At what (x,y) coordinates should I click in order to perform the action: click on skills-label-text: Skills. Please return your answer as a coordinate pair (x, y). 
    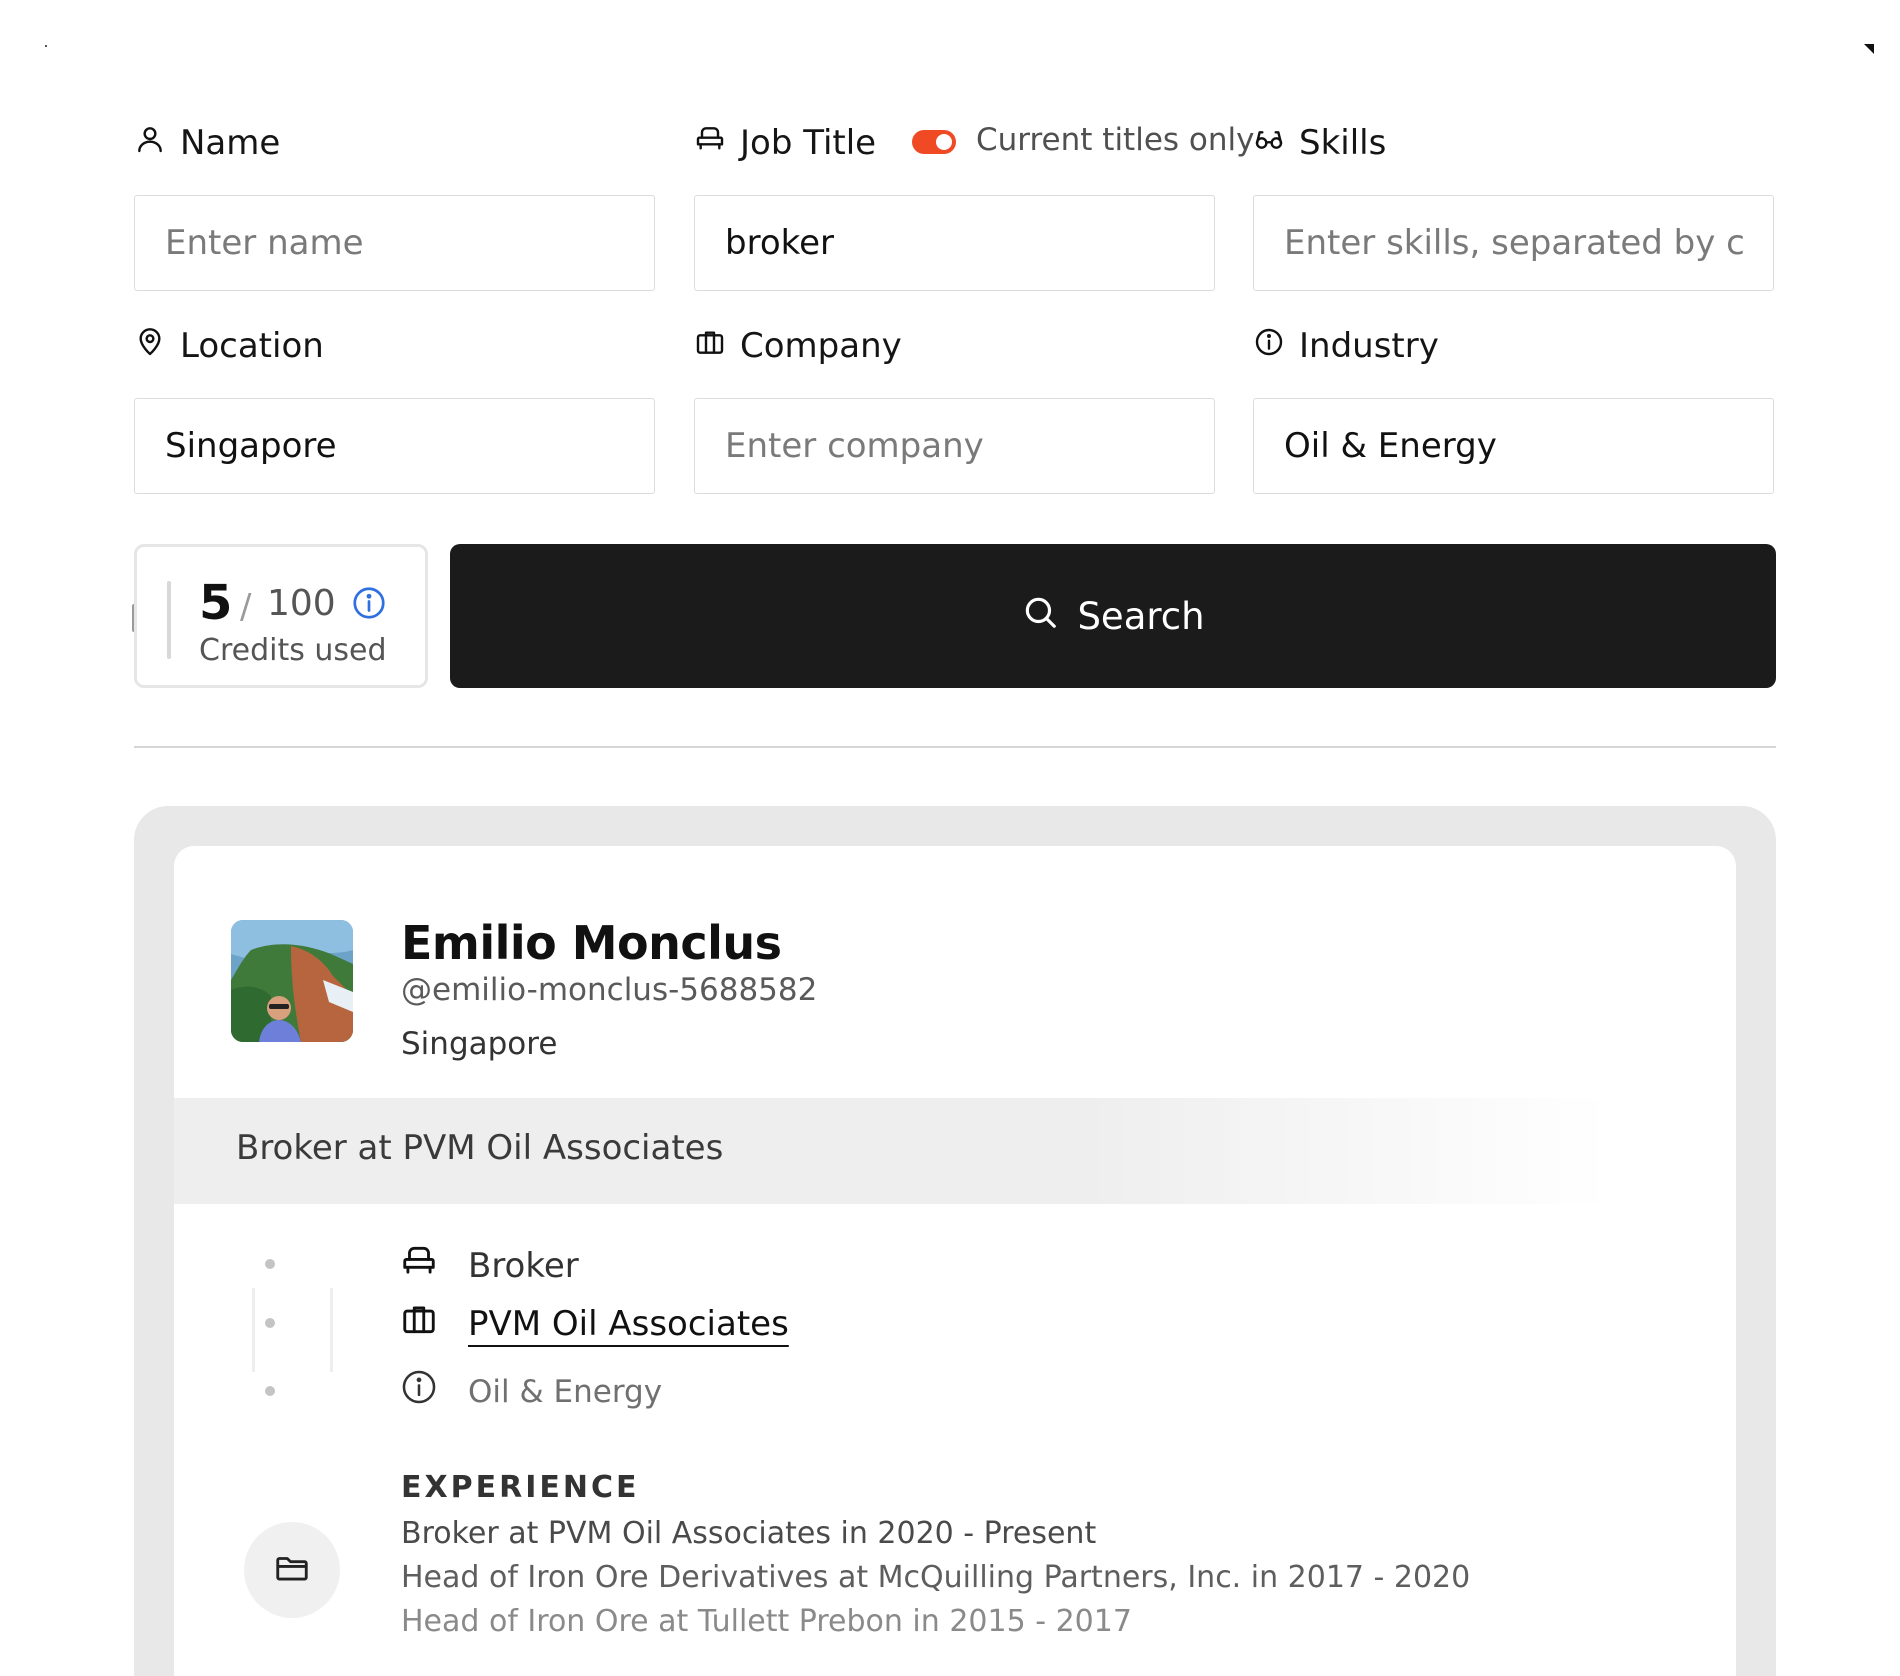
    Looking at the image, I should click on (1343, 143).